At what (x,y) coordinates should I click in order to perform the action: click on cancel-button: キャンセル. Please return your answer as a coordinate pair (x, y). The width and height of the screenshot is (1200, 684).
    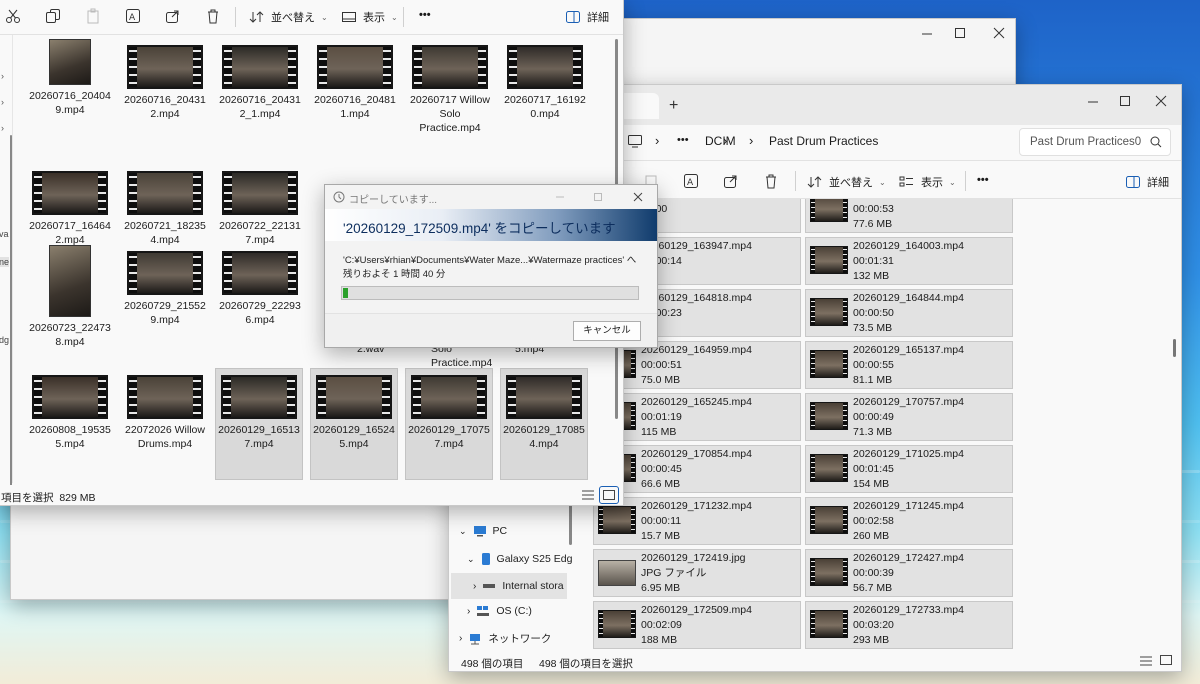
    Looking at the image, I should click on (607, 331).